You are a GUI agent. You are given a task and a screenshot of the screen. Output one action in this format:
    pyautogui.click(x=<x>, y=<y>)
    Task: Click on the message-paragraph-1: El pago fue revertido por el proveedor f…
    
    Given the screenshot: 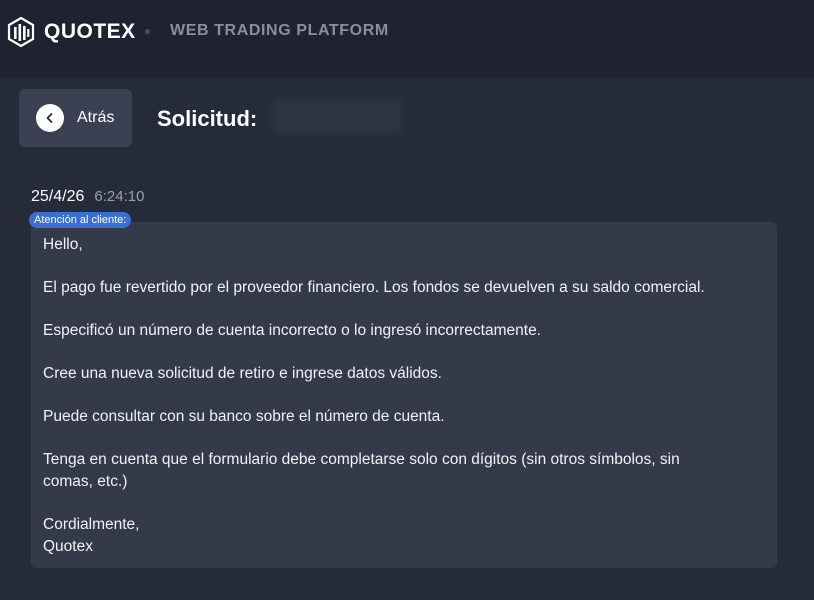 What is the action you would take?
    pyautogui.click(x=374, y=287)
    